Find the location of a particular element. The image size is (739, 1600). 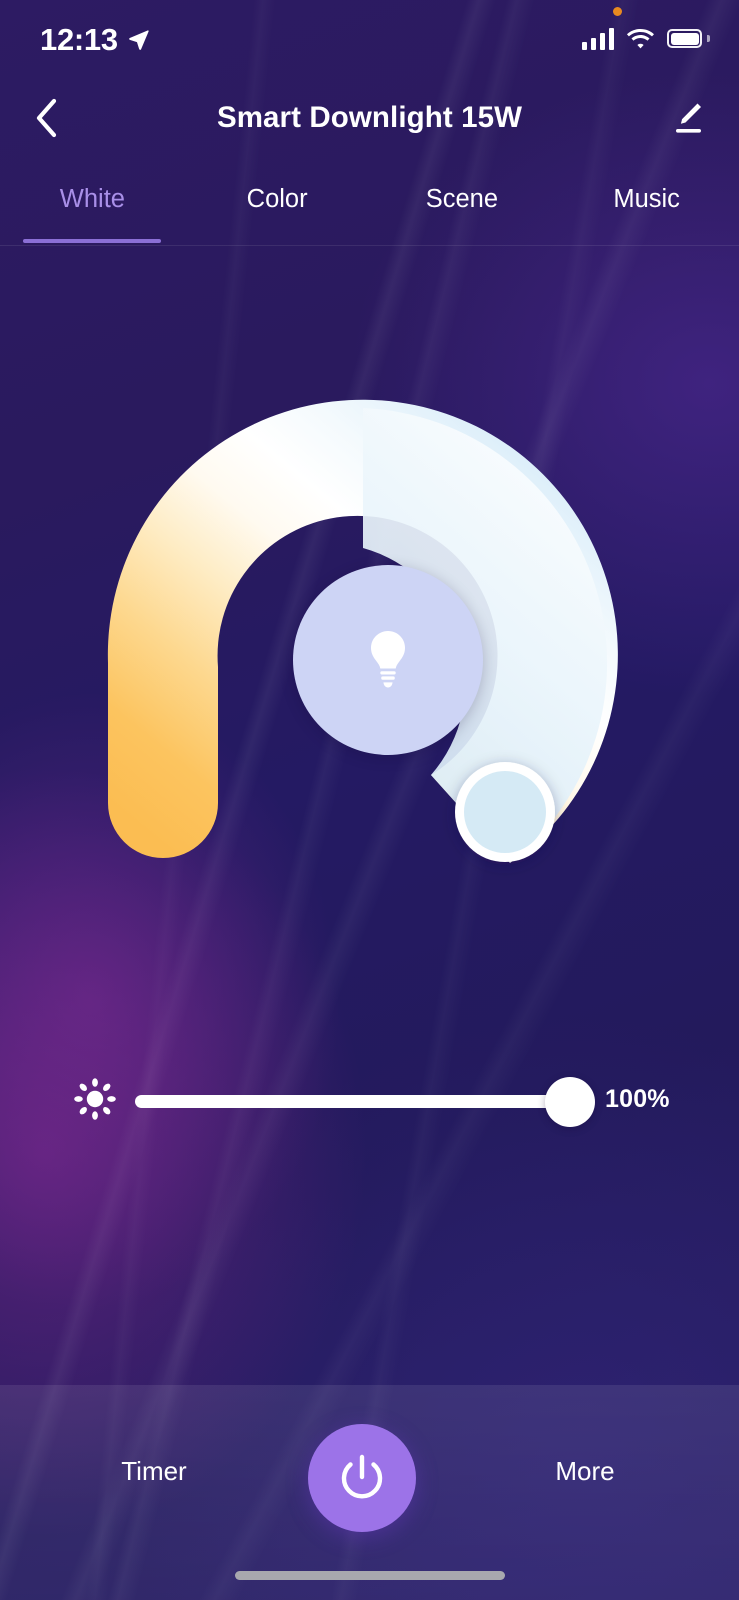

battery-full-icon is located at coordinates (688, 39).